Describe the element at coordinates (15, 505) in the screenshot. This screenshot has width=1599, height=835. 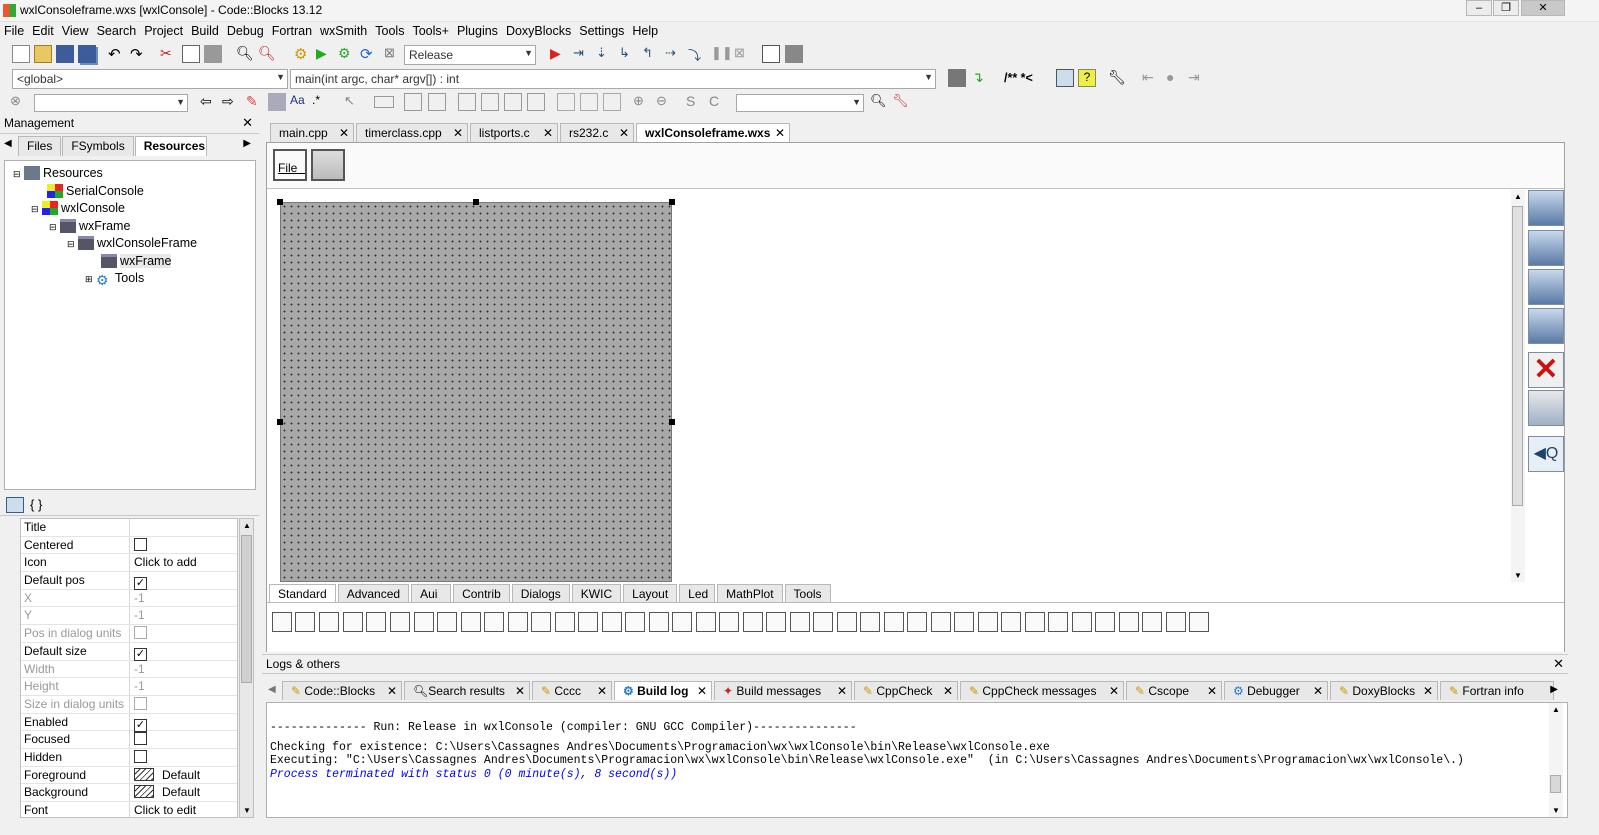
I see `properties-icon` at that location.